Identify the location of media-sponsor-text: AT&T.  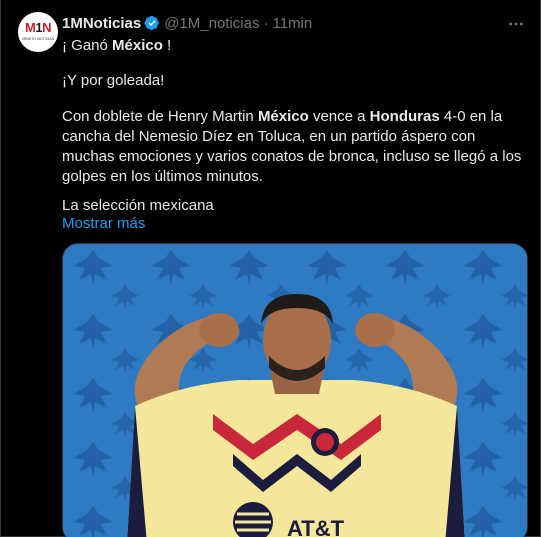
(316, 526).